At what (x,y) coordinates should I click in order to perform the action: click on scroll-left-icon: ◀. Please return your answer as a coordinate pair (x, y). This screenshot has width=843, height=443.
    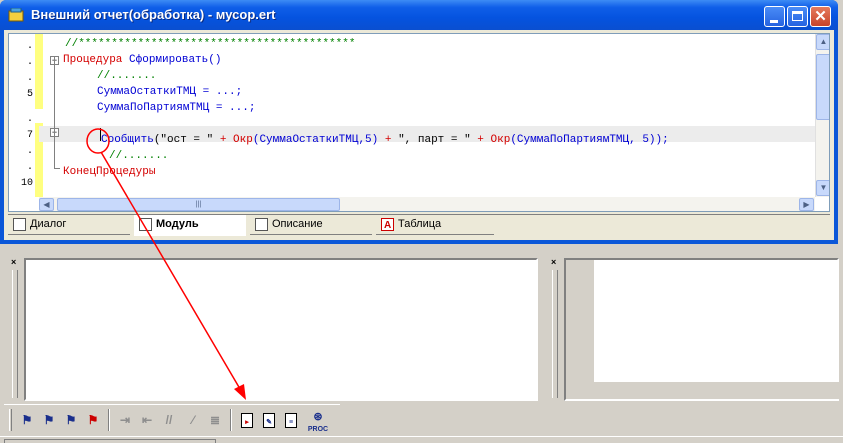
    Looking at the image, I should click on (46, 204).